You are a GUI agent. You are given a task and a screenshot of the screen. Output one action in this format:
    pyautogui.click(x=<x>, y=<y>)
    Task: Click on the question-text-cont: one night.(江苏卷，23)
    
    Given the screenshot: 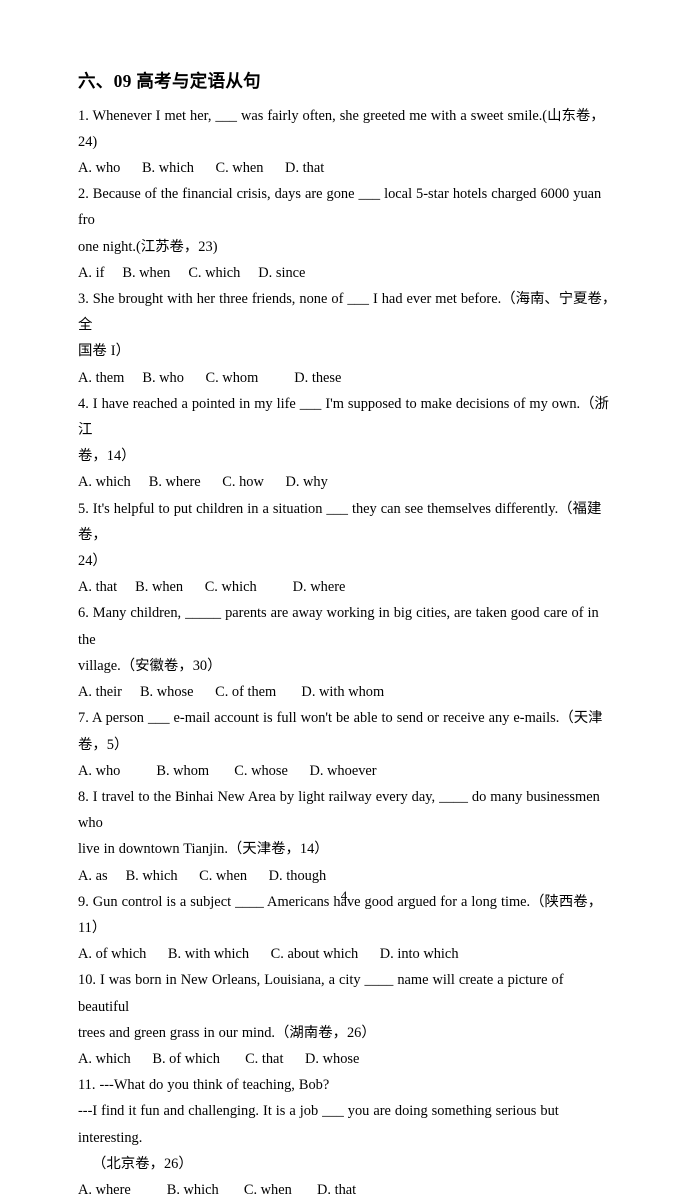 What is the action you would take?
    pyautogui.click(x=148, y=246)
    